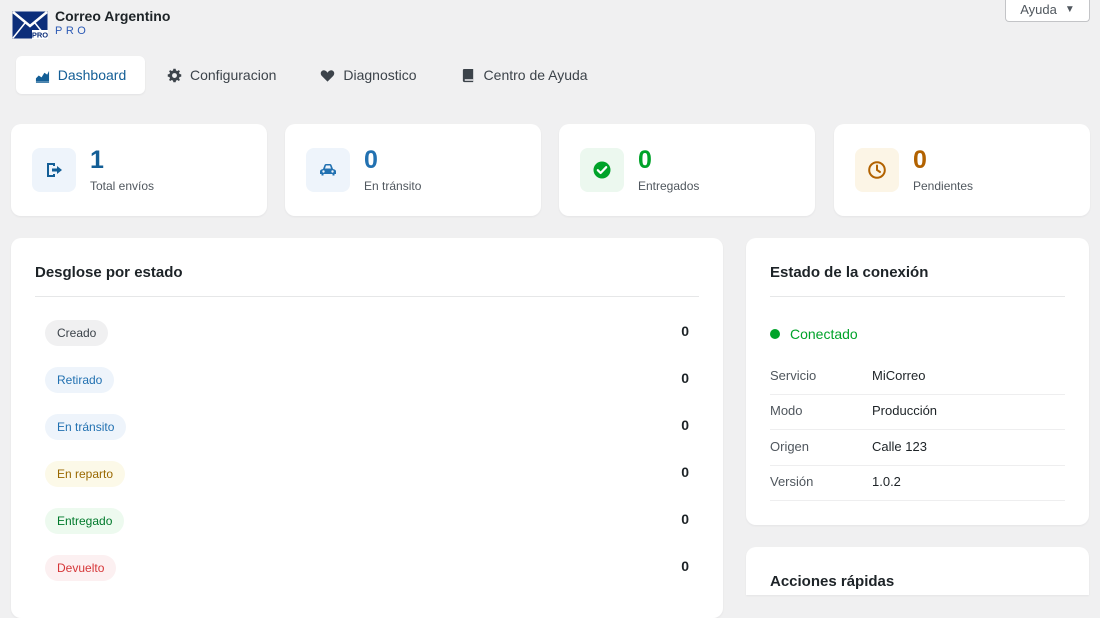  What do you see at coordinates (30, 25) in the screenshot?
I see `envelope-logo-icon: PRO` at bounding box center [30, 25].